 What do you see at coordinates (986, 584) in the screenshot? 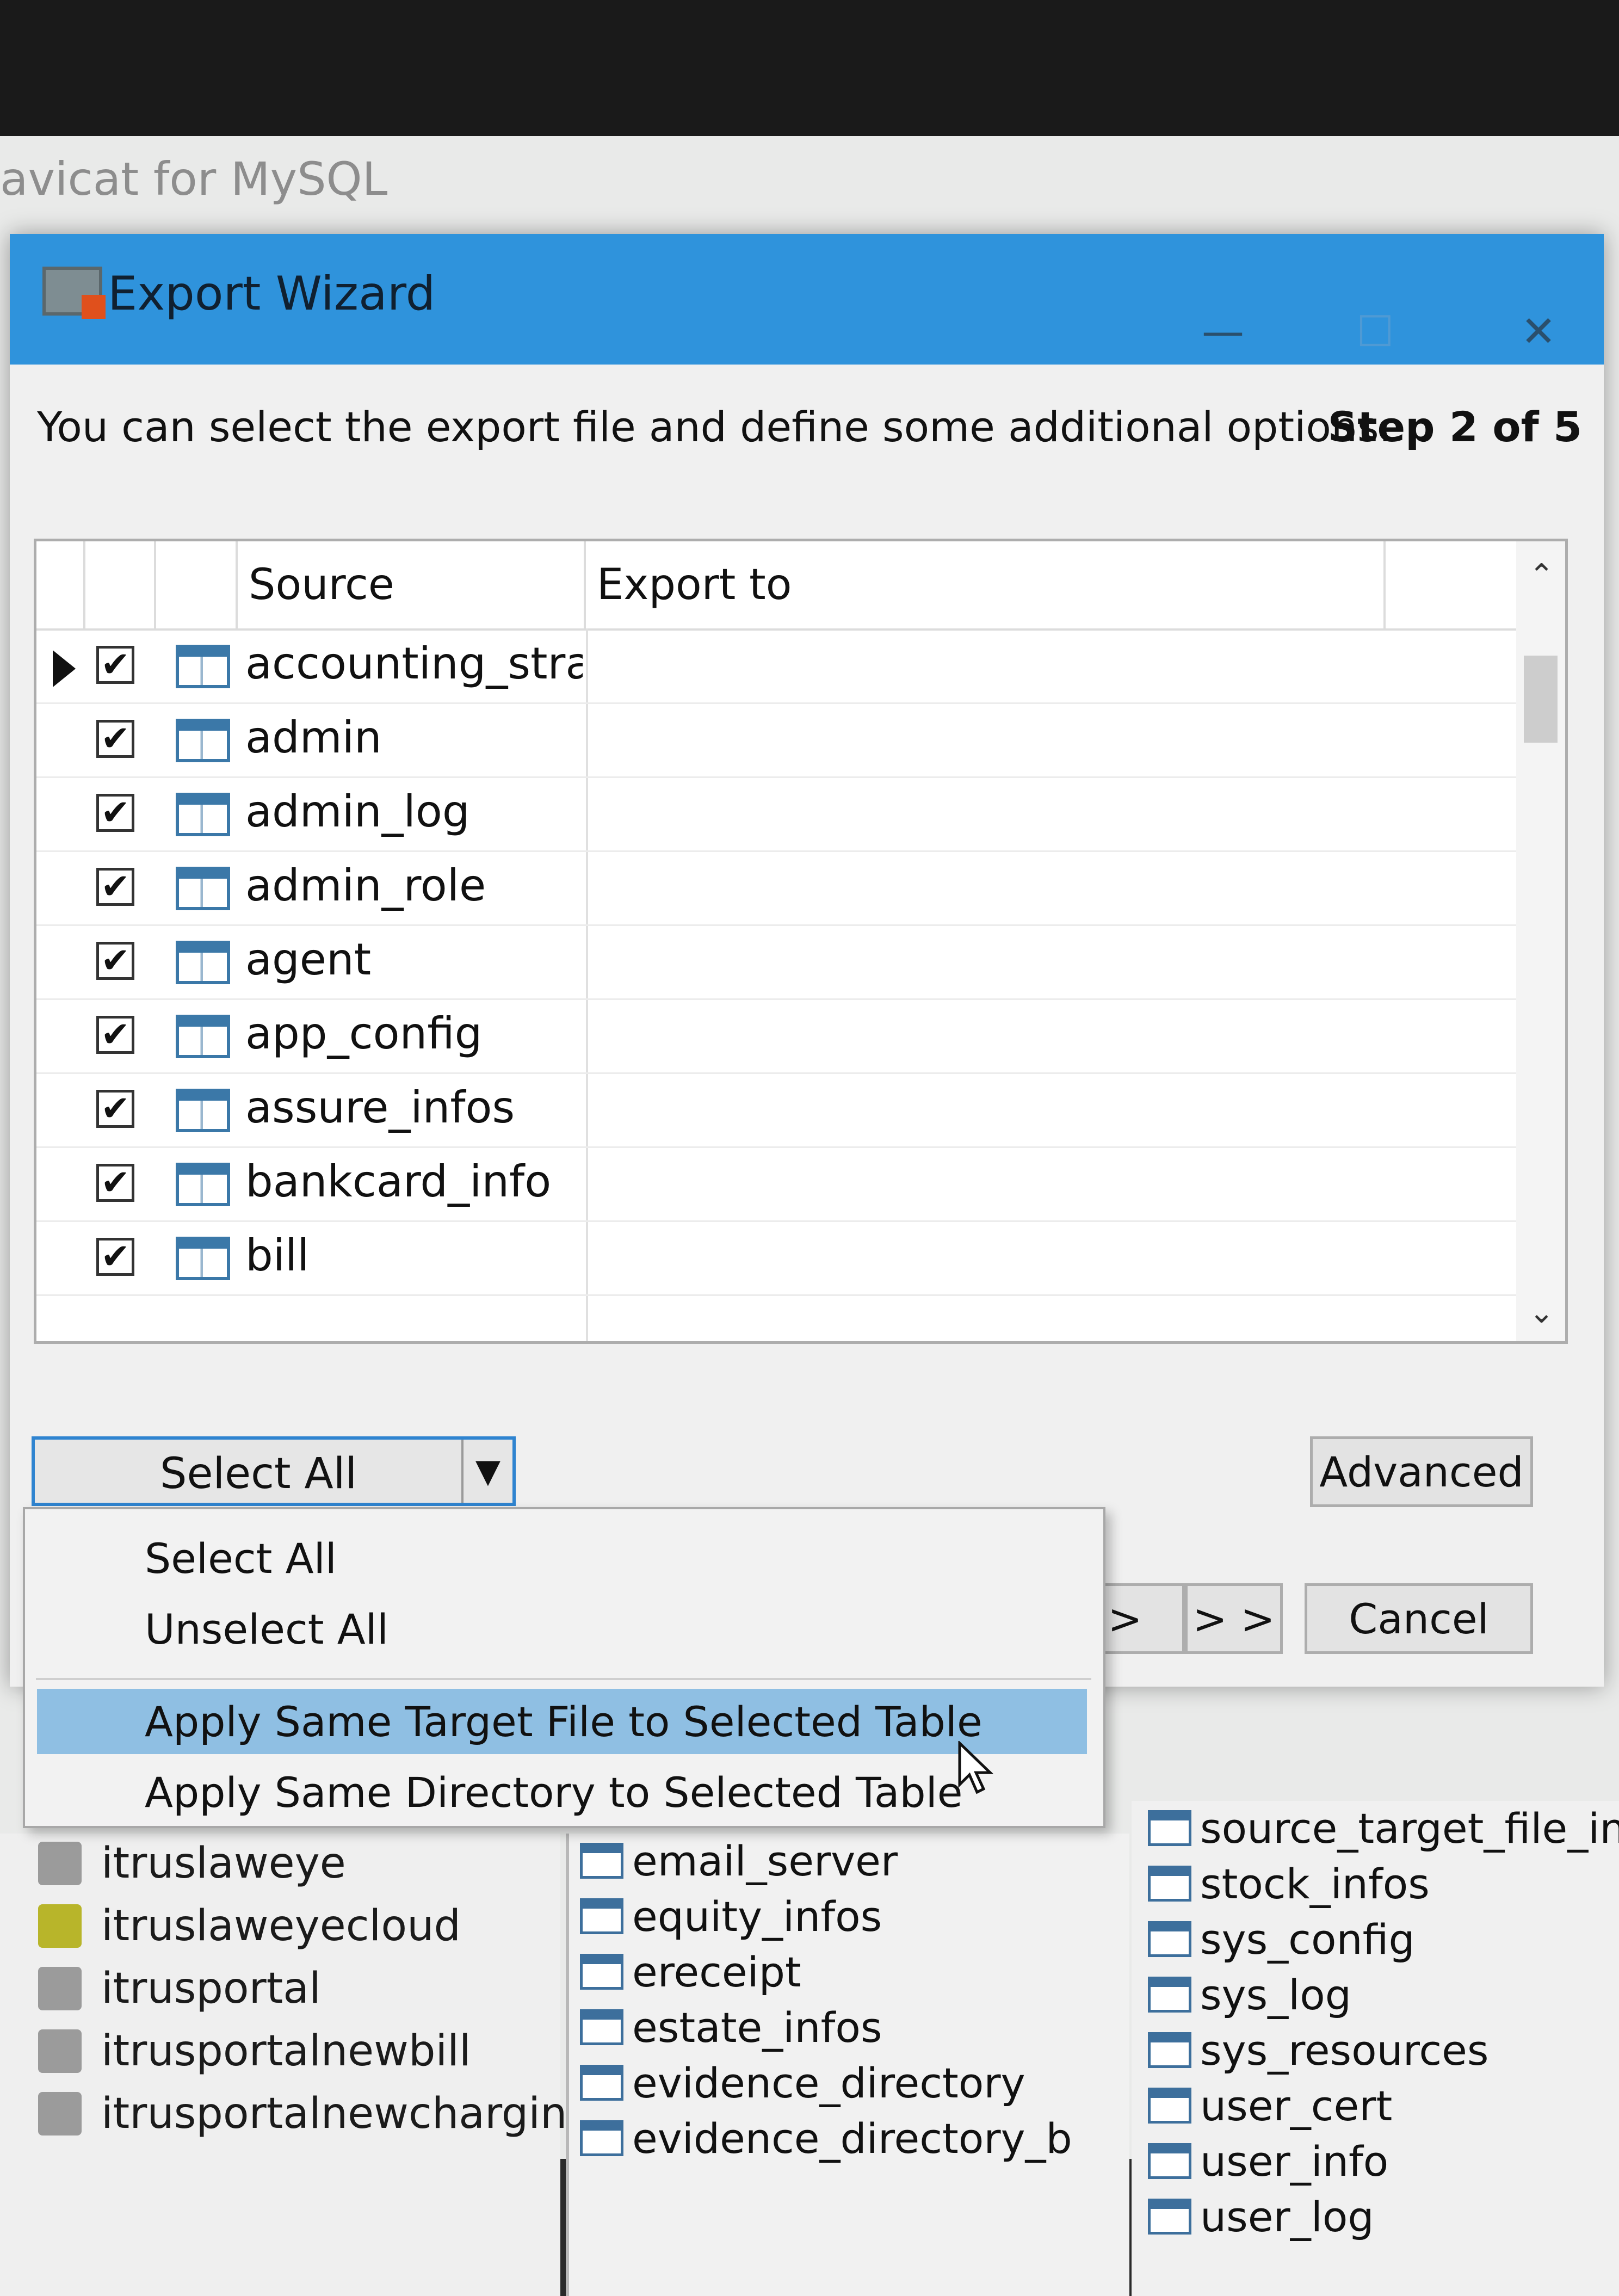
I see `export-to-column-header: Export to` at bounding box center [986, 584].